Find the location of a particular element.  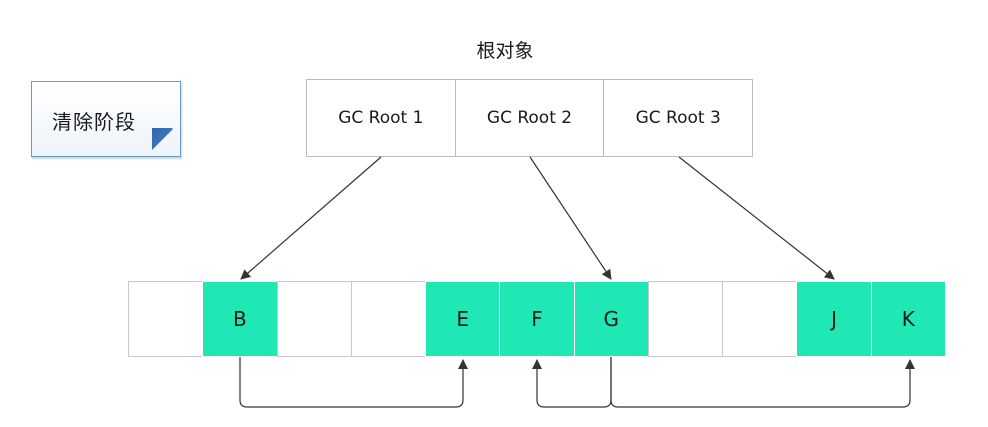

gc-root-2: GC Root 2 is located at coordinates (529, 118).